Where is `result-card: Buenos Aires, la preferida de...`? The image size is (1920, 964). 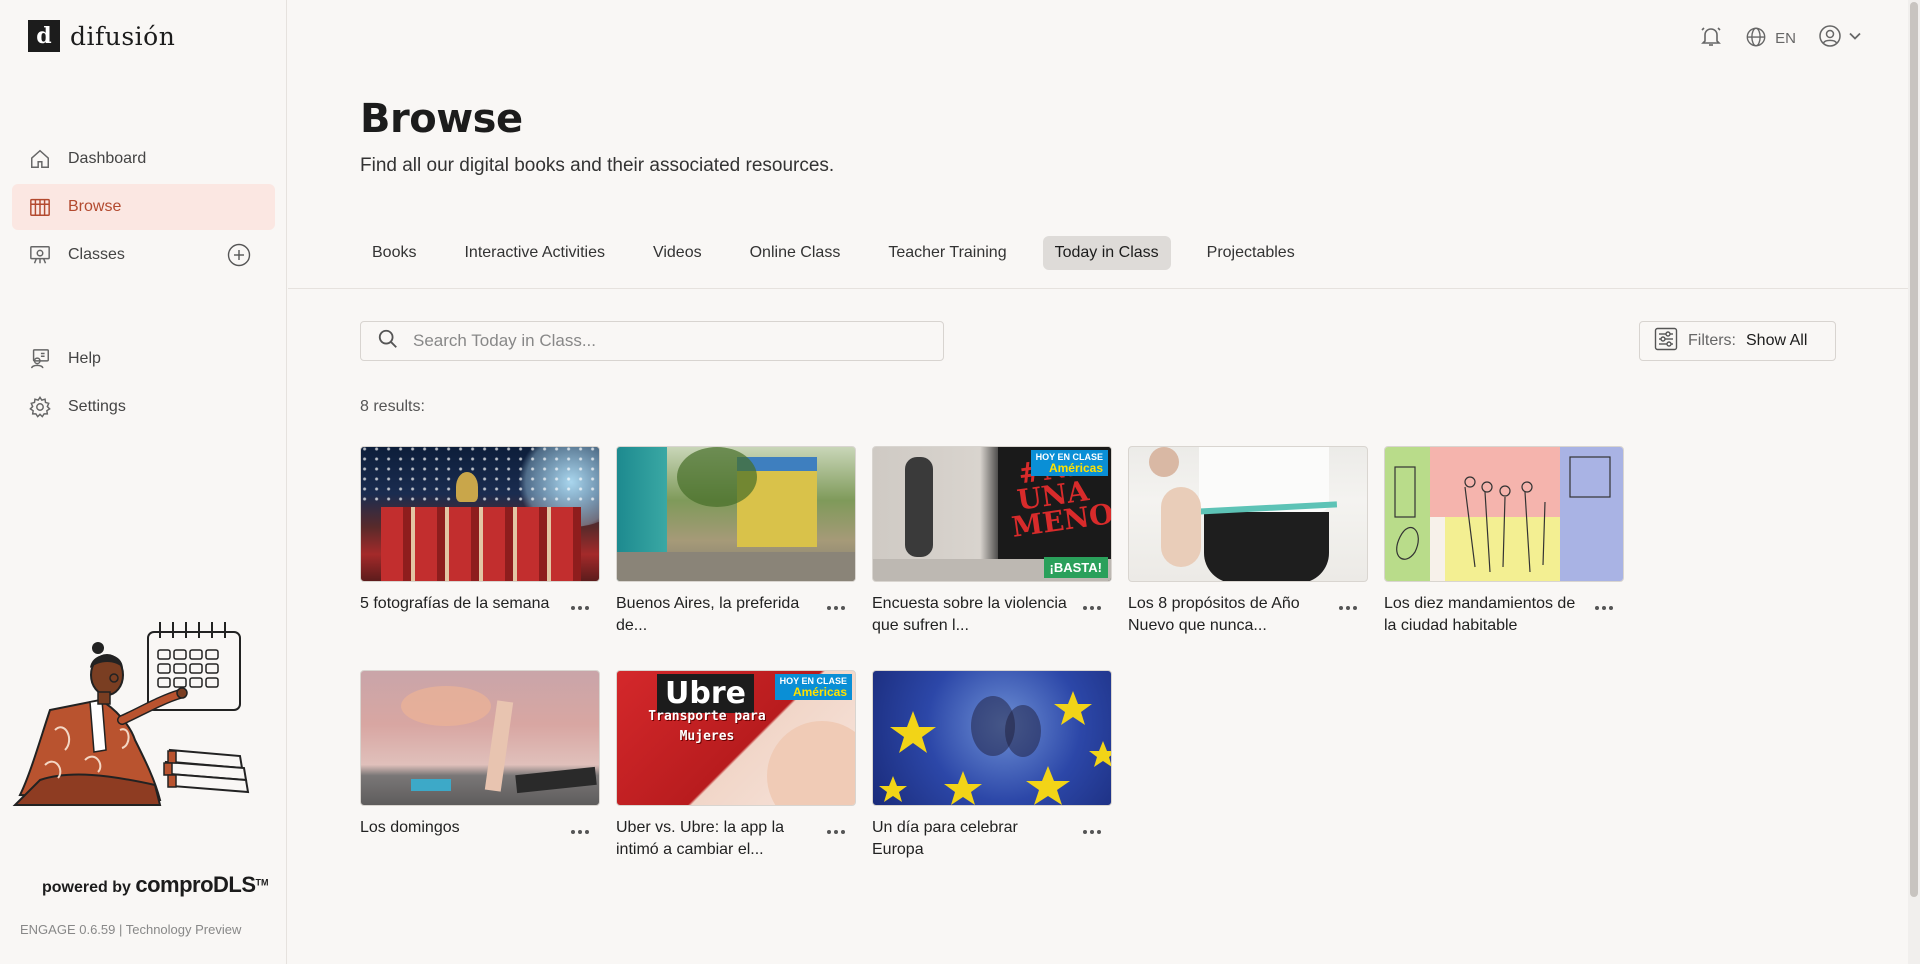 result-card: Buenos Aires, la preferida de... is located at coordinates (736, 540).